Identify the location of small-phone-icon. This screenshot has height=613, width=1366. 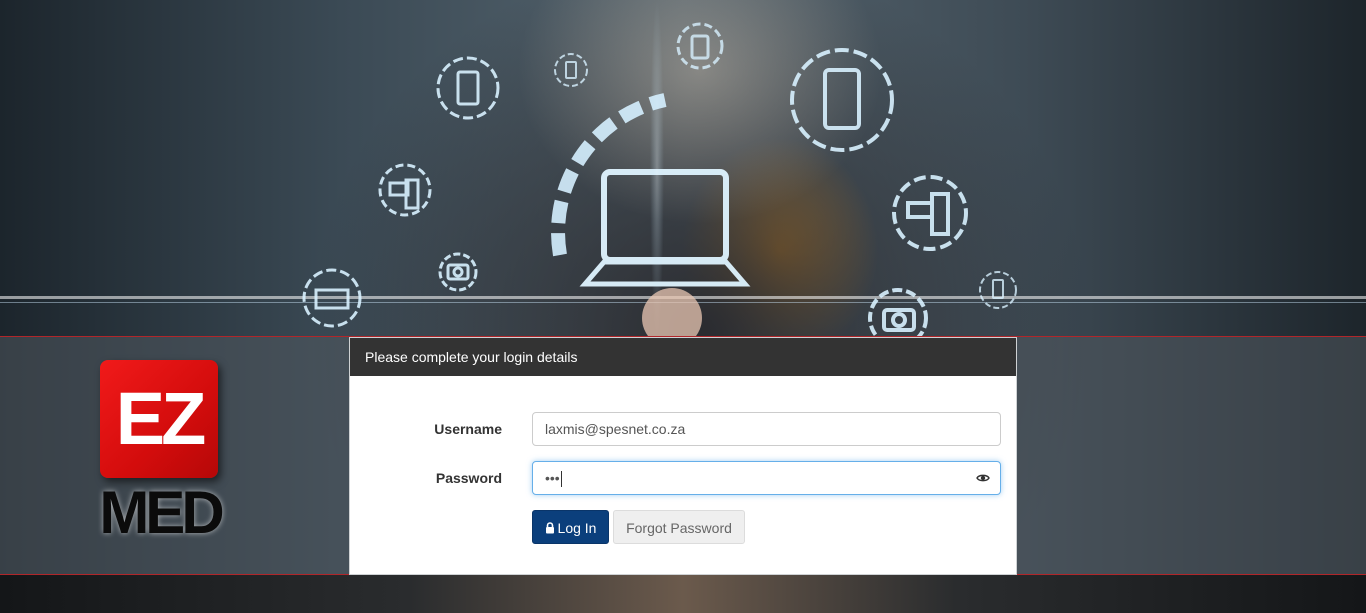
(571, 70).